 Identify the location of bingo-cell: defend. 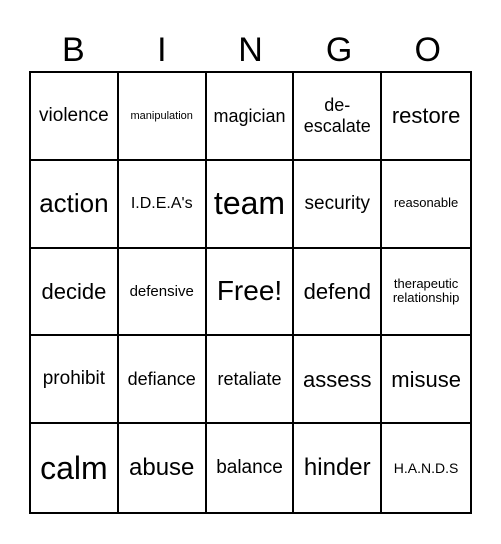
(338, 292).